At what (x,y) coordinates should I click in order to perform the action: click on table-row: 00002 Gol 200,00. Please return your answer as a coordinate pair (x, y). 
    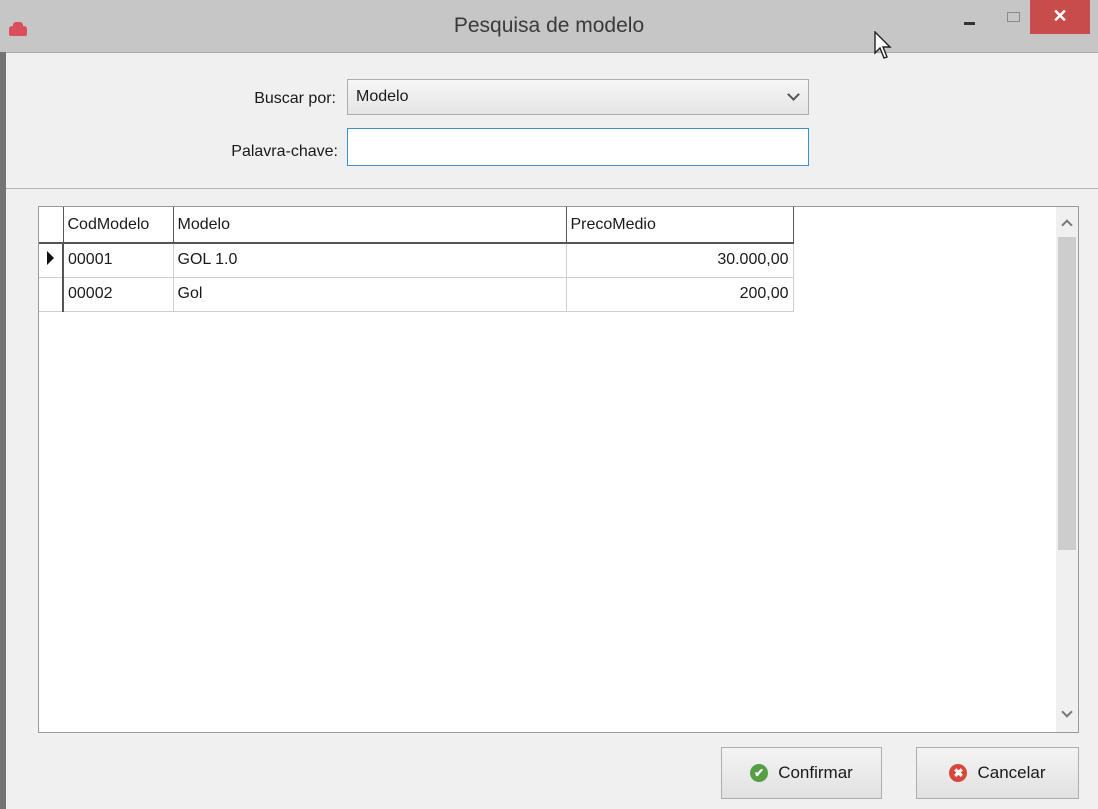
    Looking at the image, I should click on (416, 294).